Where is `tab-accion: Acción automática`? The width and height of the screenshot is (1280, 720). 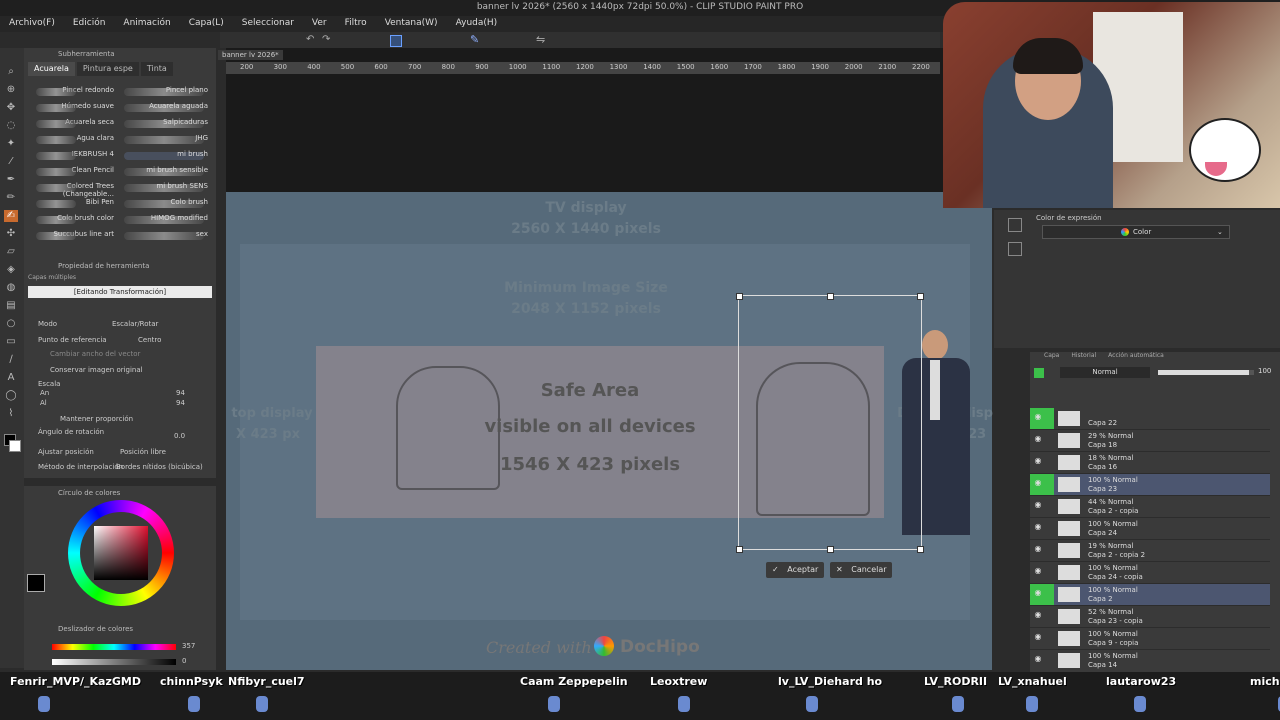 tab-accion: Acción automática is located at coordinates (1136, 358).